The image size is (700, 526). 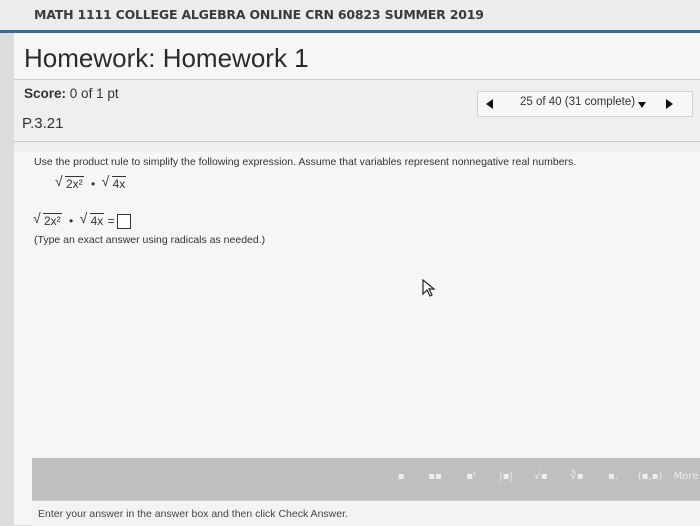 What do you see at coordinates (166, 58) in the screenshot?
I see `homework-title: Homework: Homework 1` at bounding box center [166, 58].